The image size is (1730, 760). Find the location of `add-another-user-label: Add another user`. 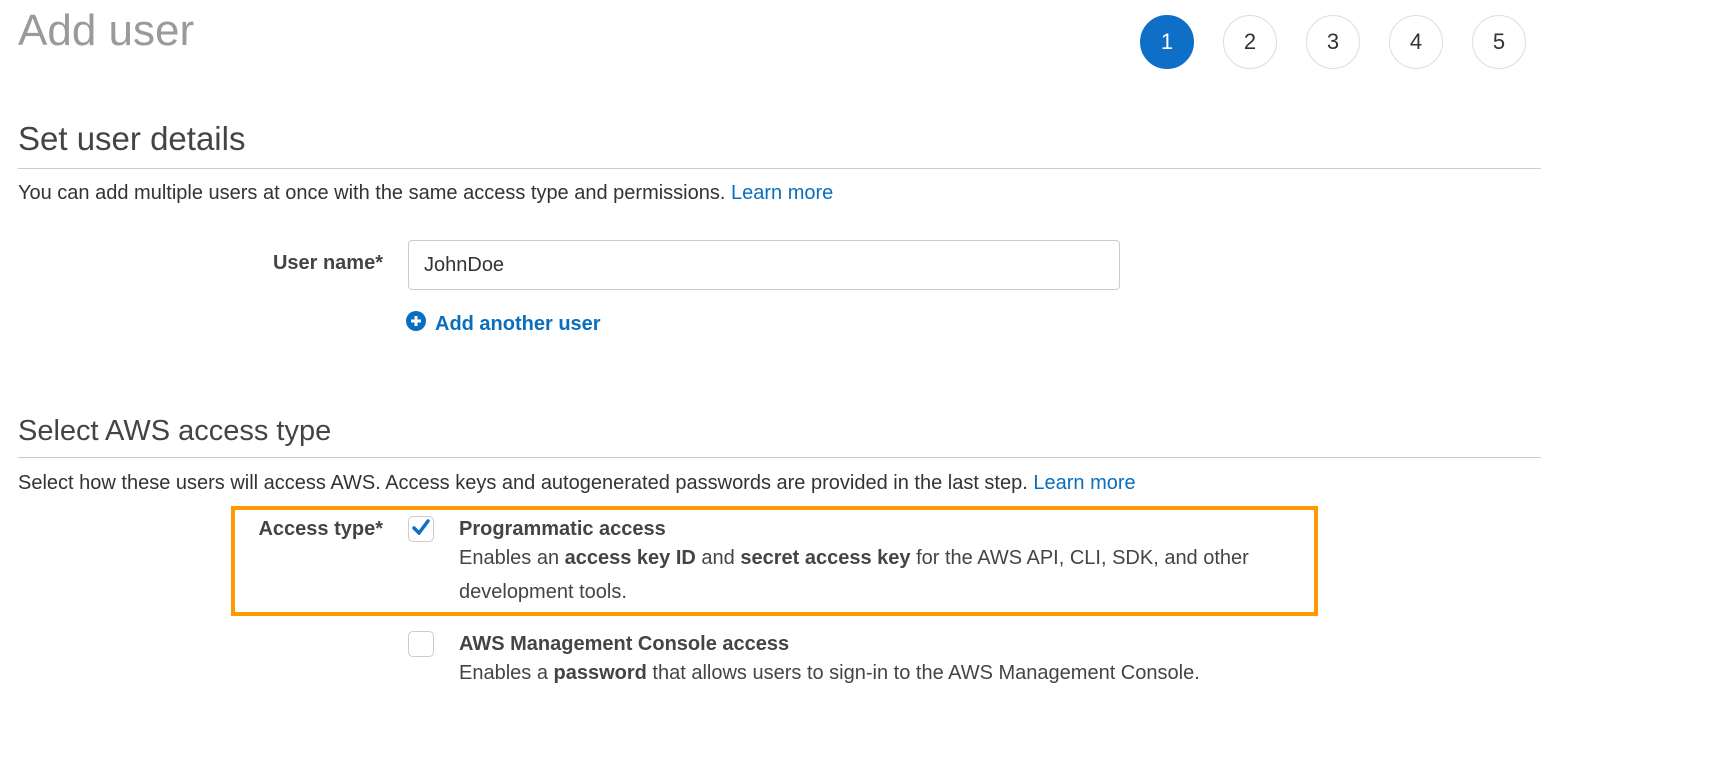

add-another-user-label: Add another user is located at coordinates (518, 323).